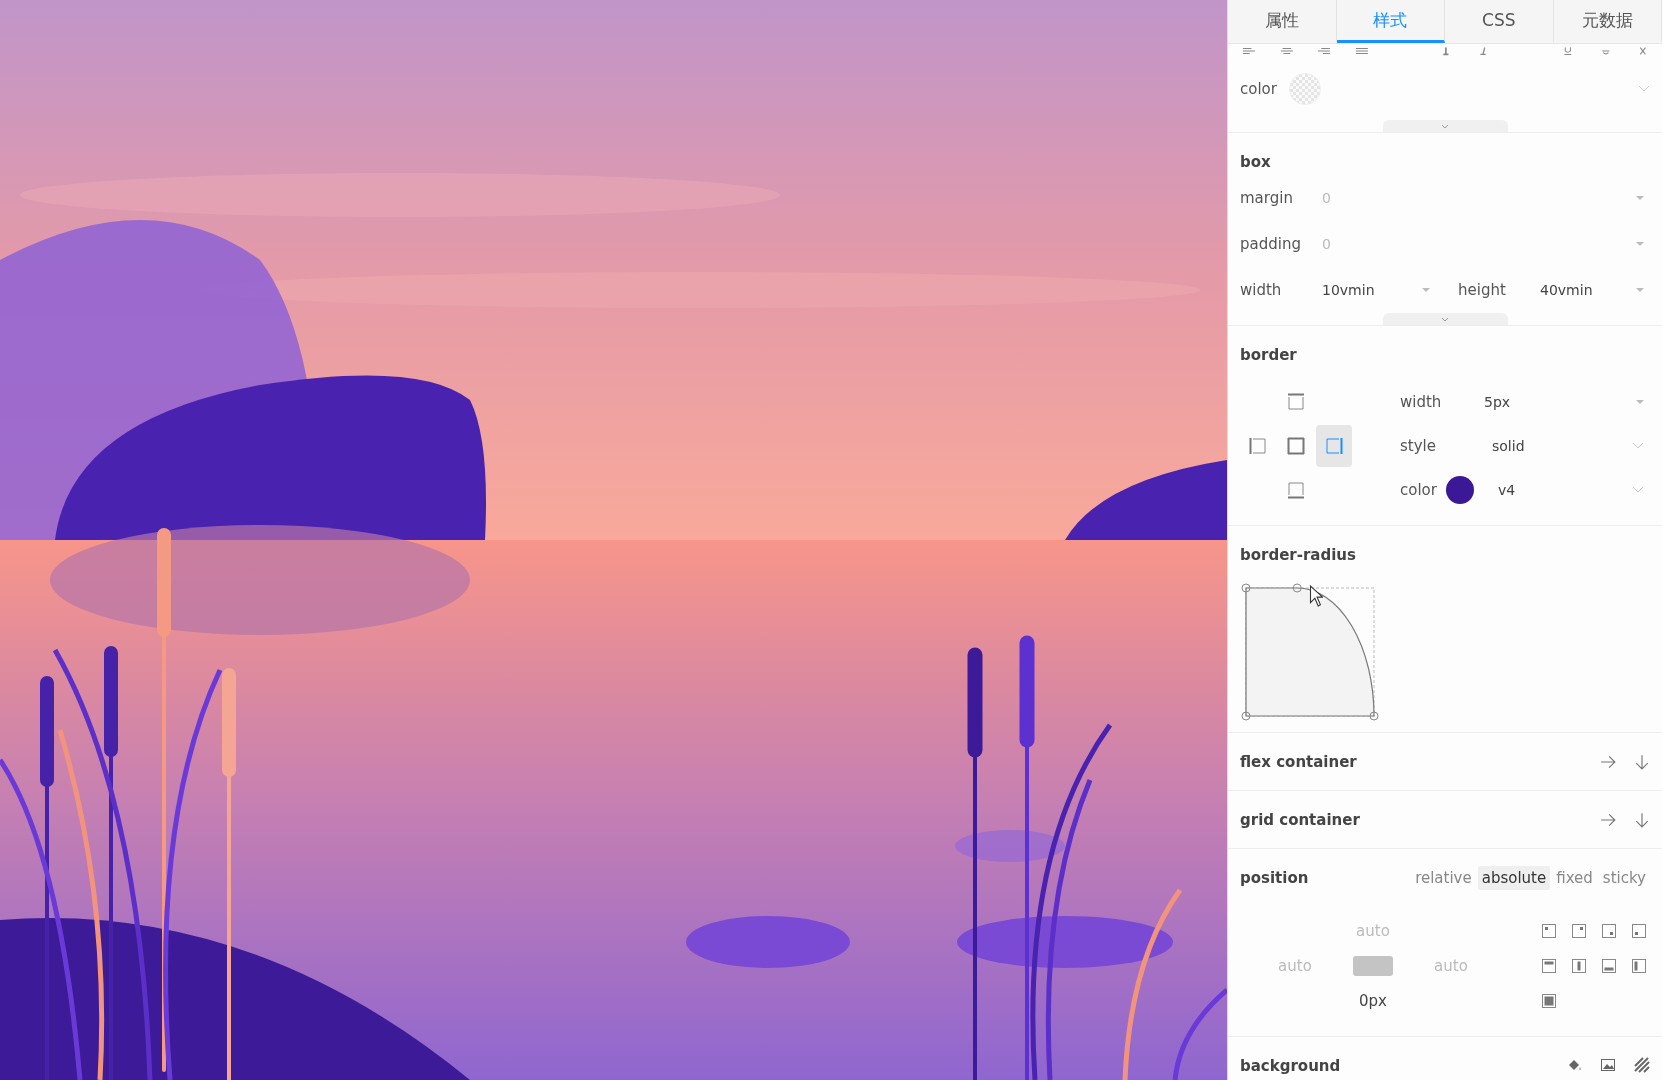  What do you see at coordinates (1362, 51) in the screenshot?
I see `align-justify-icon` at bounding box center [1362, 51].